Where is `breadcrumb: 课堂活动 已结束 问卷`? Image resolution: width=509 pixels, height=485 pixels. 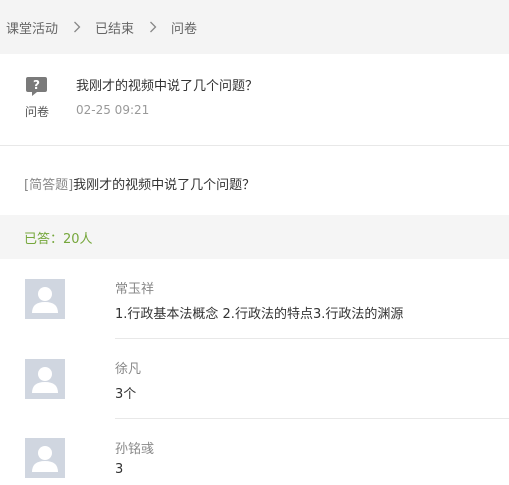 breadcrumb: 课堂活动 已结束 问卷 is located at coordinates (254, 27).